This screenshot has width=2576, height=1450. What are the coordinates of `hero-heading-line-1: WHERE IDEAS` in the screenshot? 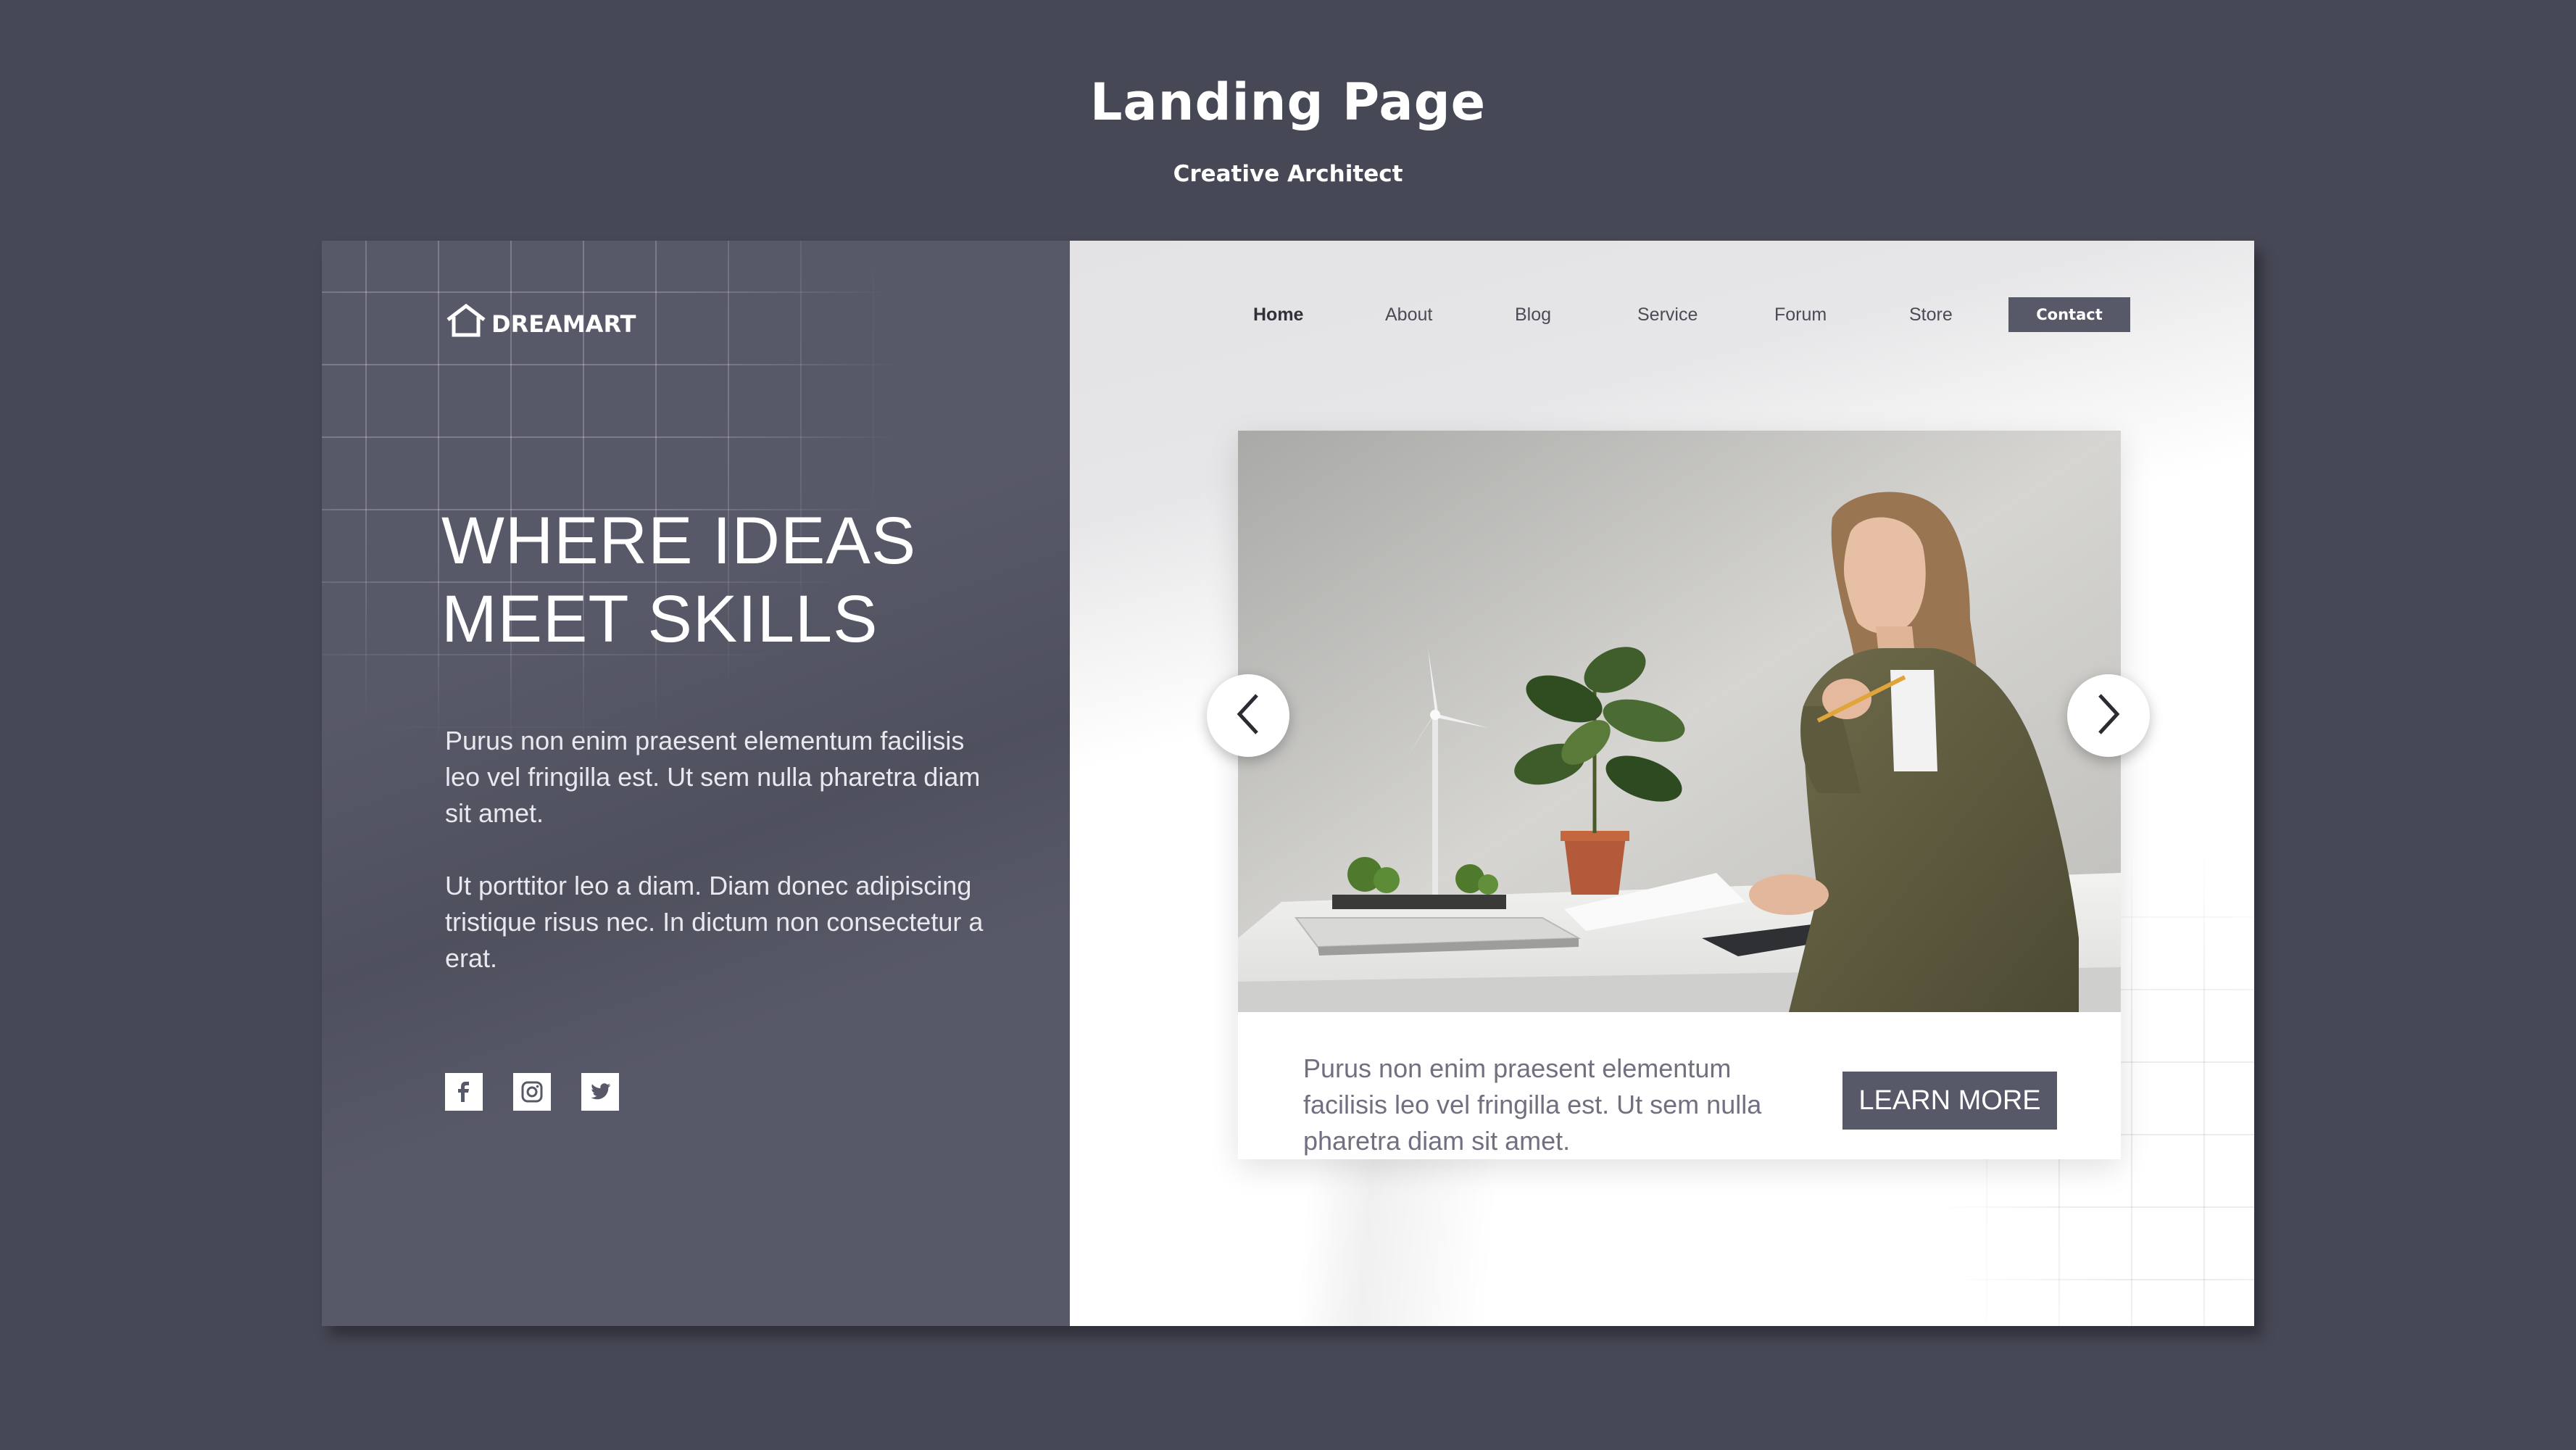 It's located at (679, 541).